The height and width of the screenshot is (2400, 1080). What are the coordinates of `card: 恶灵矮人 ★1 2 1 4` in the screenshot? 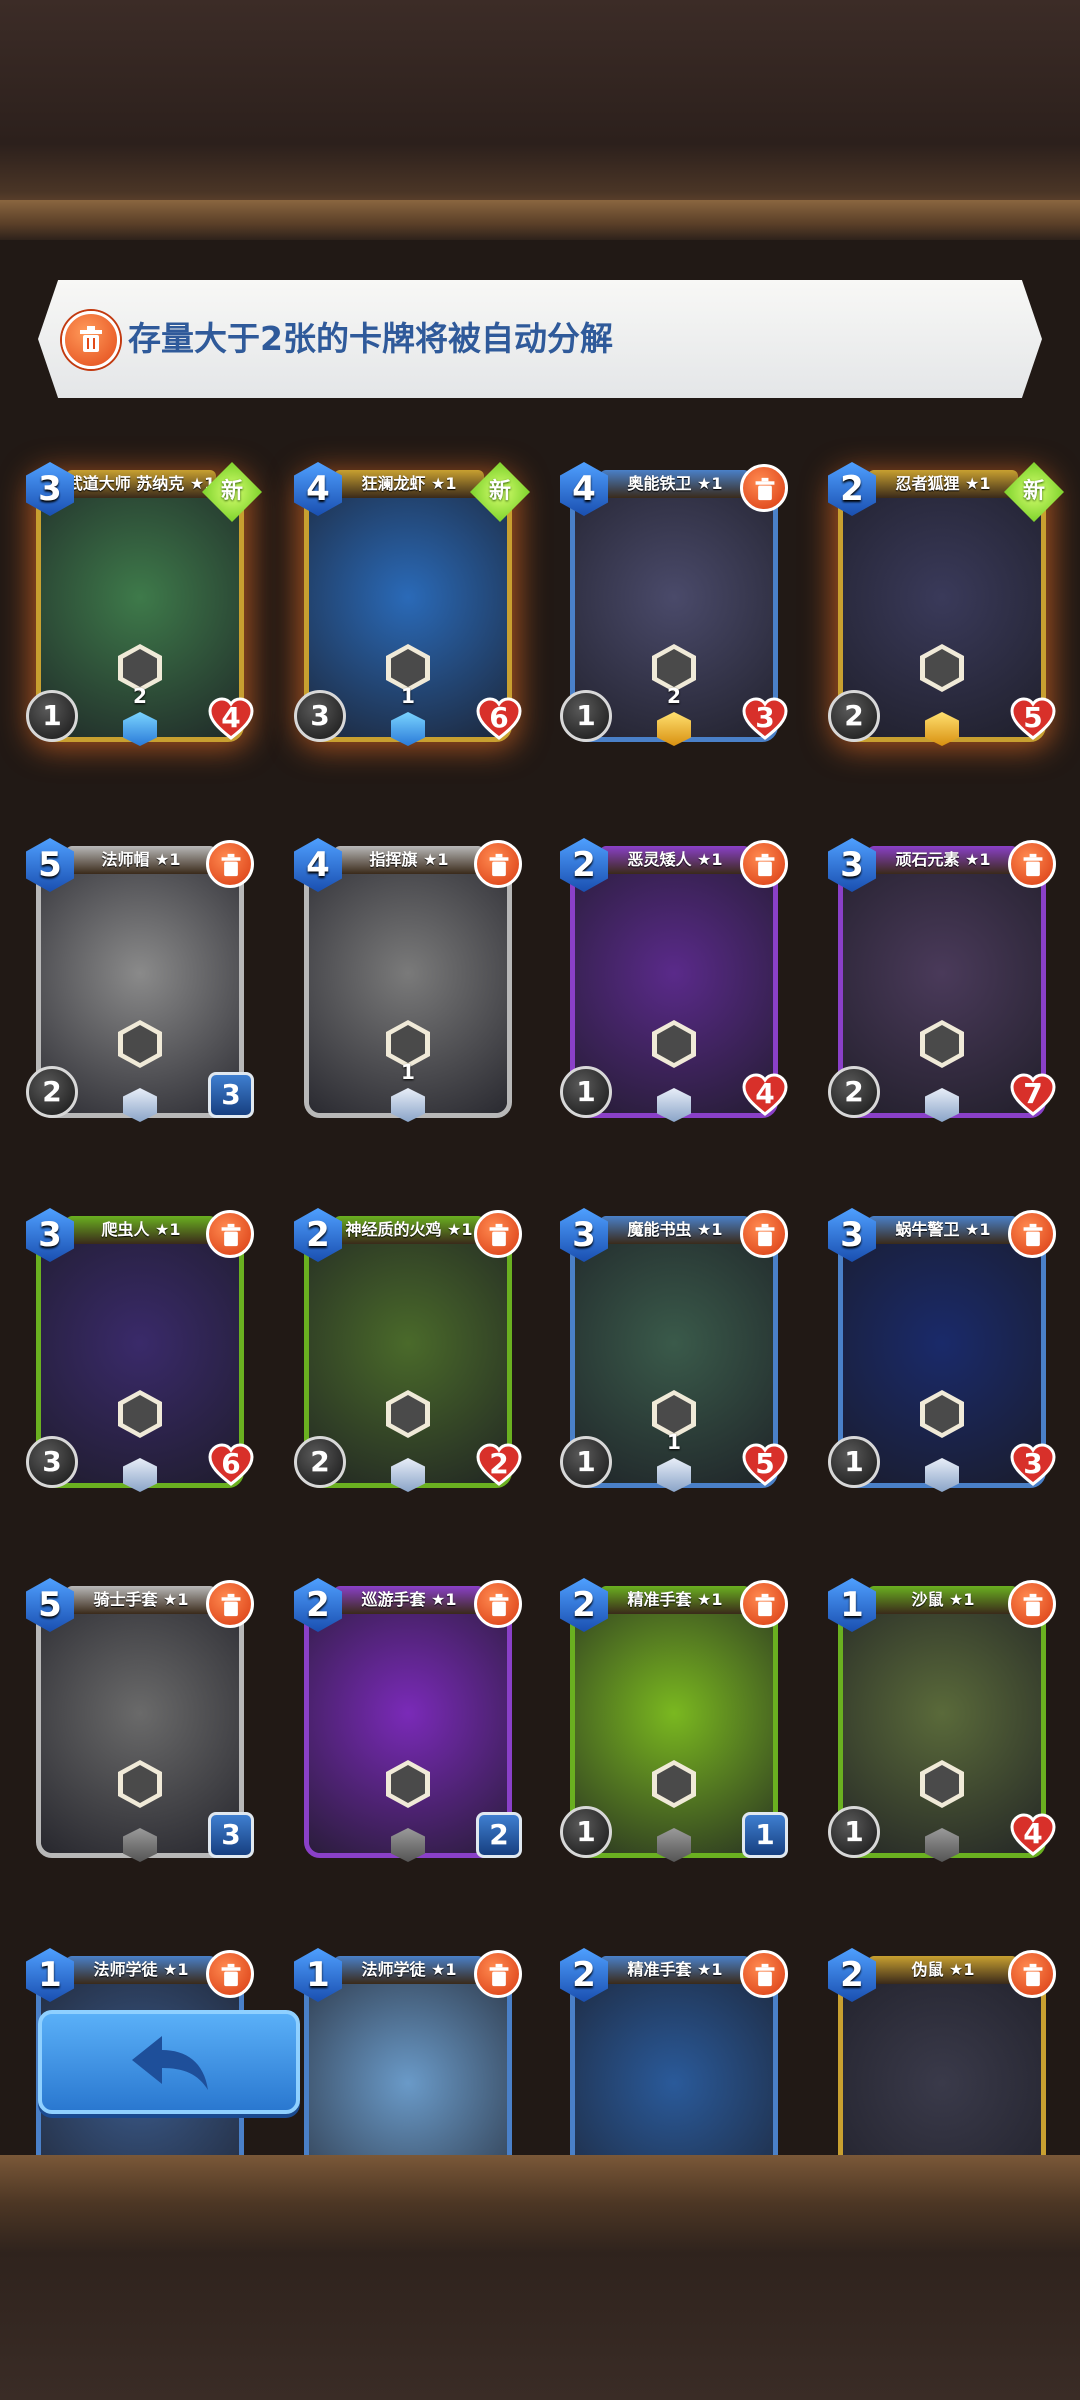 It's located at (674, 980).